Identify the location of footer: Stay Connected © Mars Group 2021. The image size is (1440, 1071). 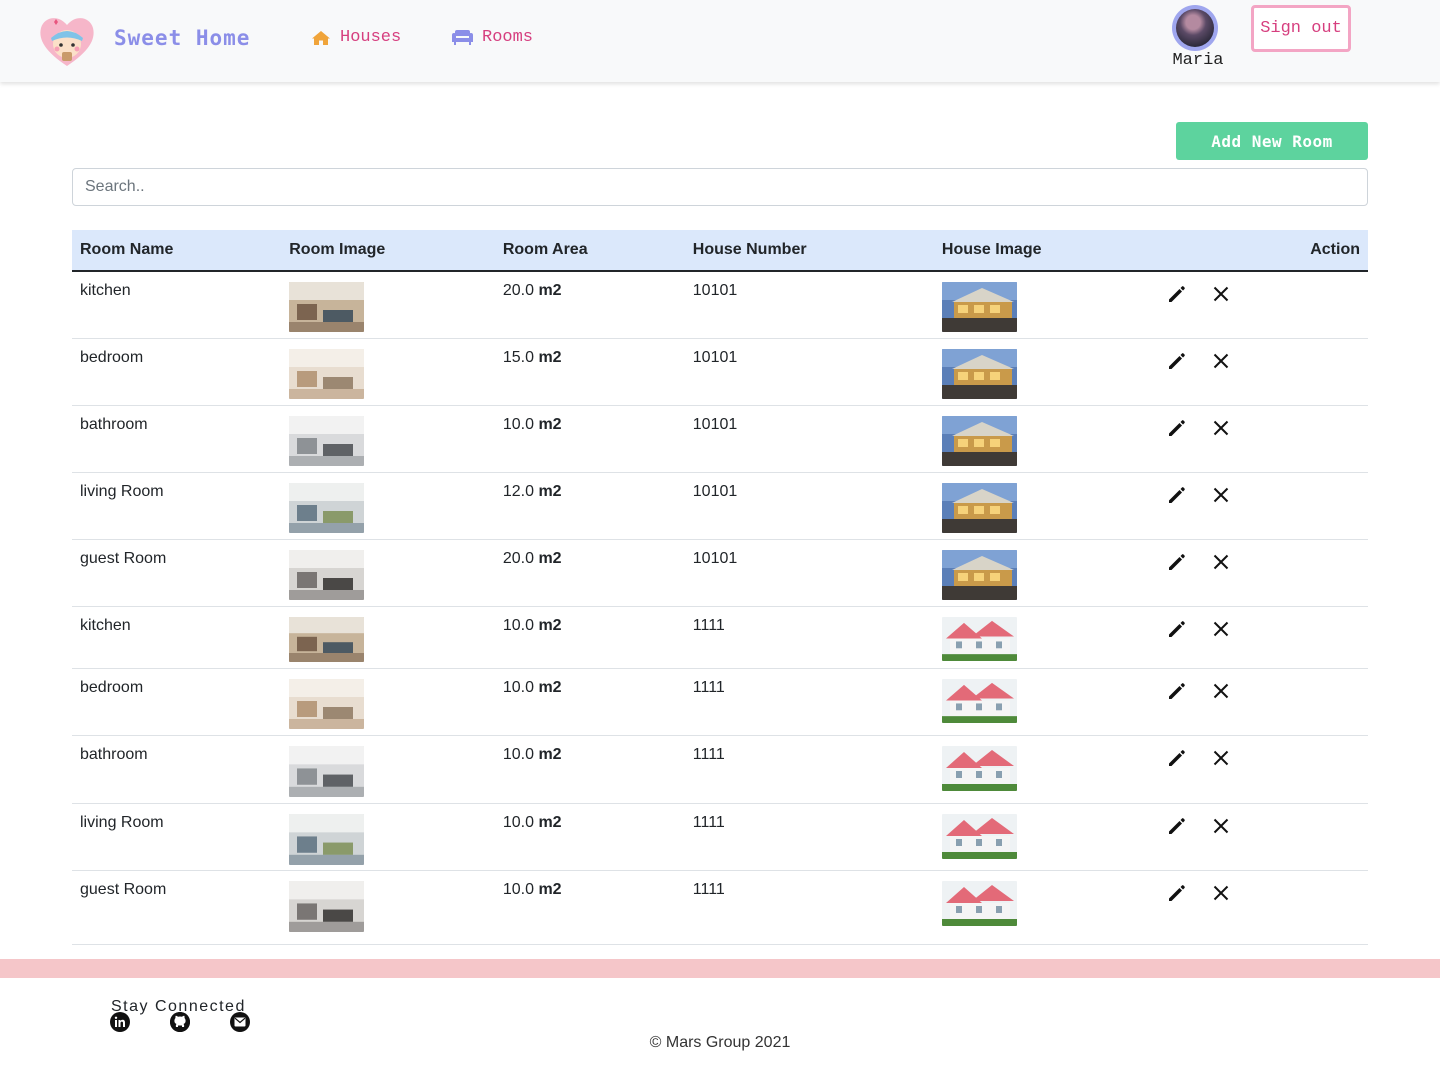
(720, 1024).